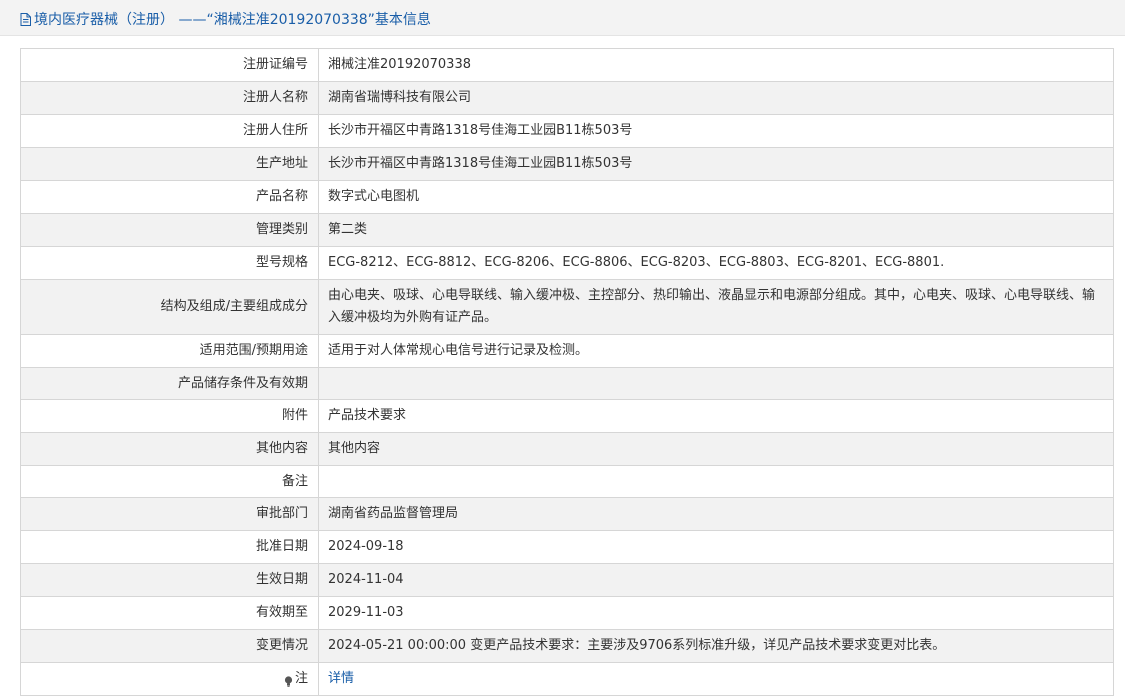  Describe the element at coordinates (170, 164) in the screenshot. I see `field-label: 生产地址` at that location.